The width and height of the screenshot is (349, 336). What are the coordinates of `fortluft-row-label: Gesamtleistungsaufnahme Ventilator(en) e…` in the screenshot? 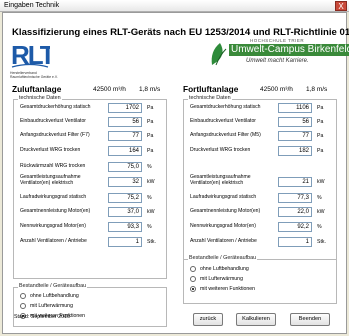 It's located at (220, 180).